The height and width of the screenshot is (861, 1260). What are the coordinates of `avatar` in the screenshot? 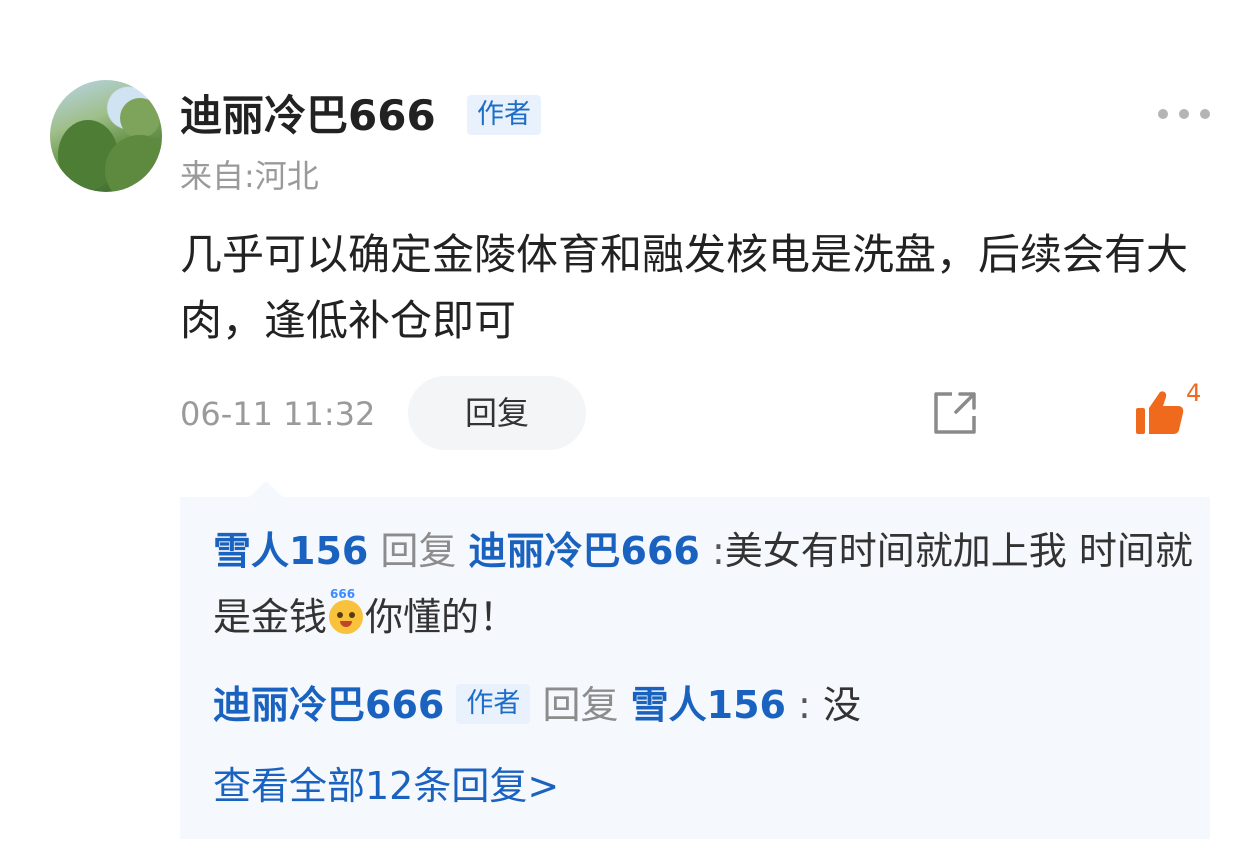 It's located at (106, 136).